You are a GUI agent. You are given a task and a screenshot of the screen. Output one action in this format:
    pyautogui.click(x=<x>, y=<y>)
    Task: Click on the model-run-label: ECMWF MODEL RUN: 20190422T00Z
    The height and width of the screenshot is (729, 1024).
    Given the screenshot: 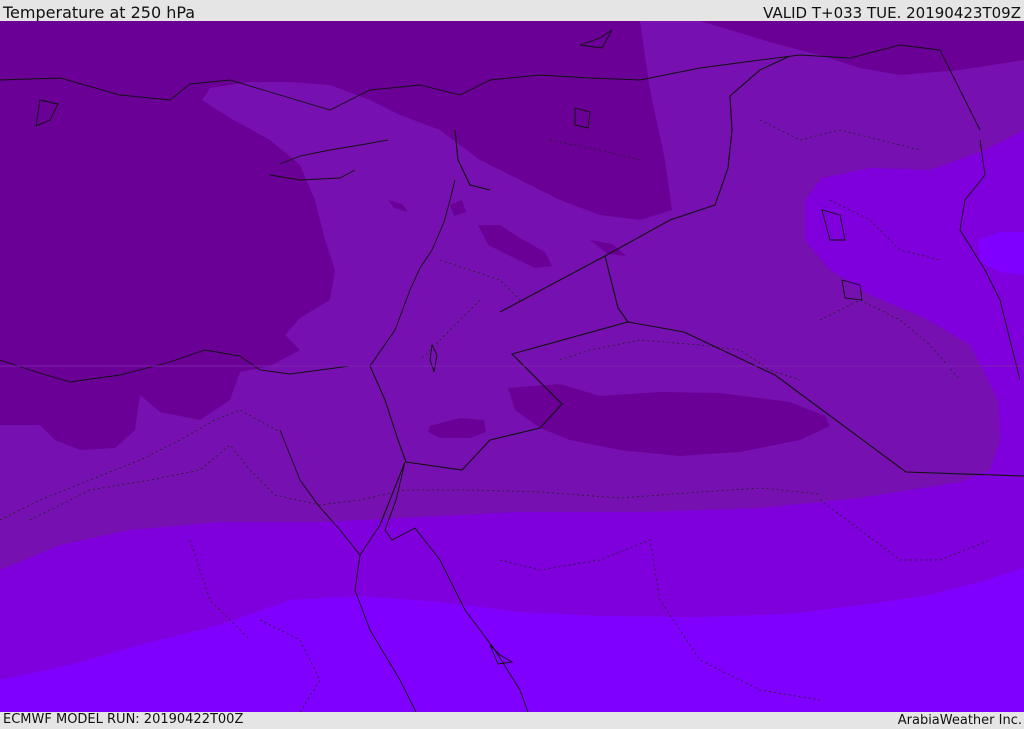 What is the action you would take?
    pyautogui.click(x=123, y=719)
    